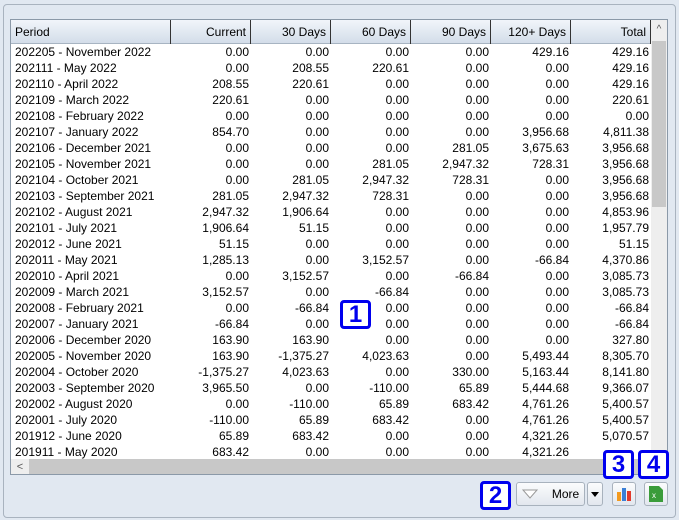 The width and height of the screenshot is (679, 520). What do you see at coordinates (79, 116) in the screenshot?
I see `period-cell: 202108 - February 2022` at bounding box center [79, 116].